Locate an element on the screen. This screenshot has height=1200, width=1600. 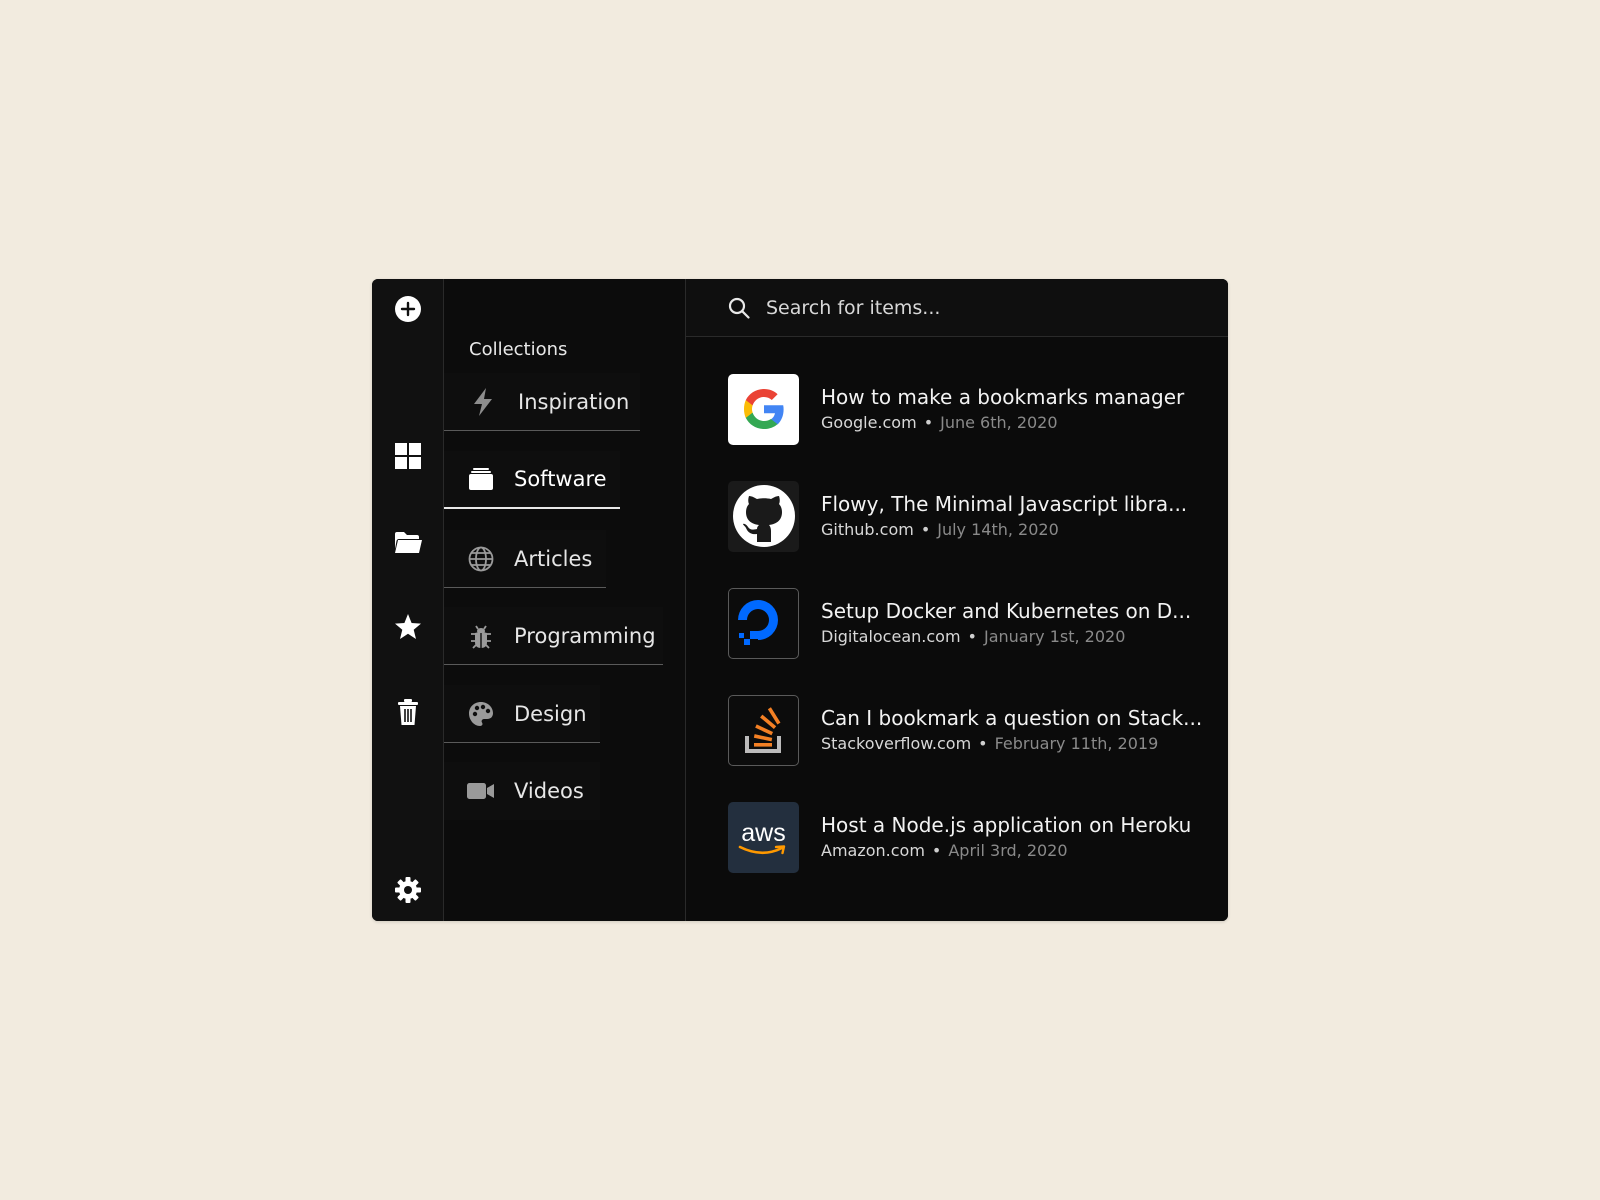
collection-item-videos: Videos is located at coordinates (522, 791).